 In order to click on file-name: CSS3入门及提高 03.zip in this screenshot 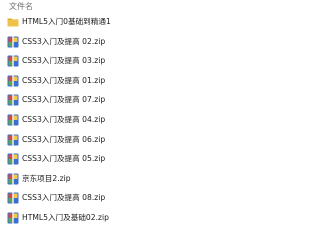, I will do `click(64, 61)`.